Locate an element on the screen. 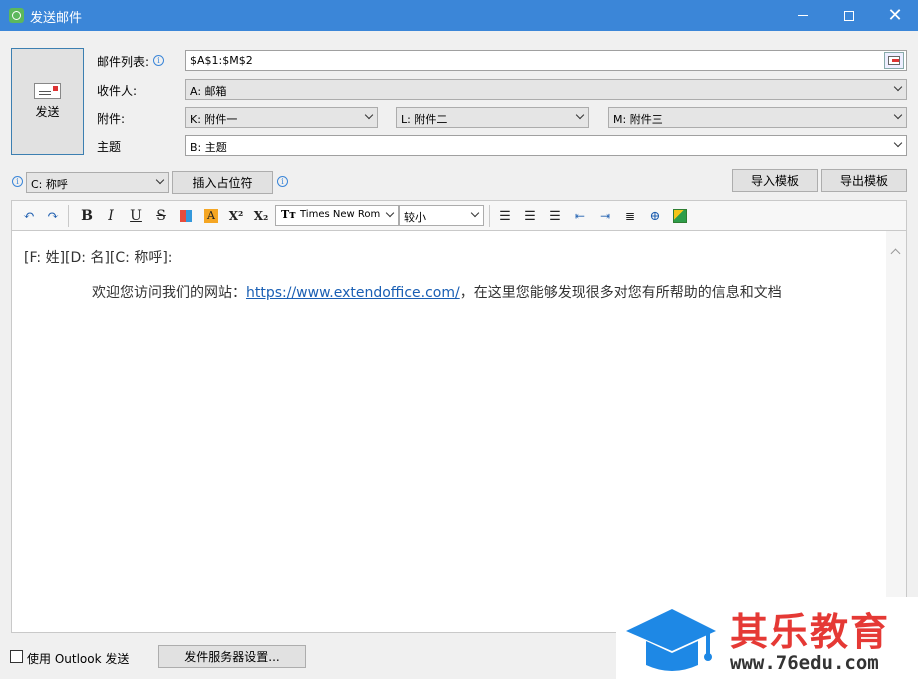  subscript-button: X₂ is located at coordinates (261, 216).